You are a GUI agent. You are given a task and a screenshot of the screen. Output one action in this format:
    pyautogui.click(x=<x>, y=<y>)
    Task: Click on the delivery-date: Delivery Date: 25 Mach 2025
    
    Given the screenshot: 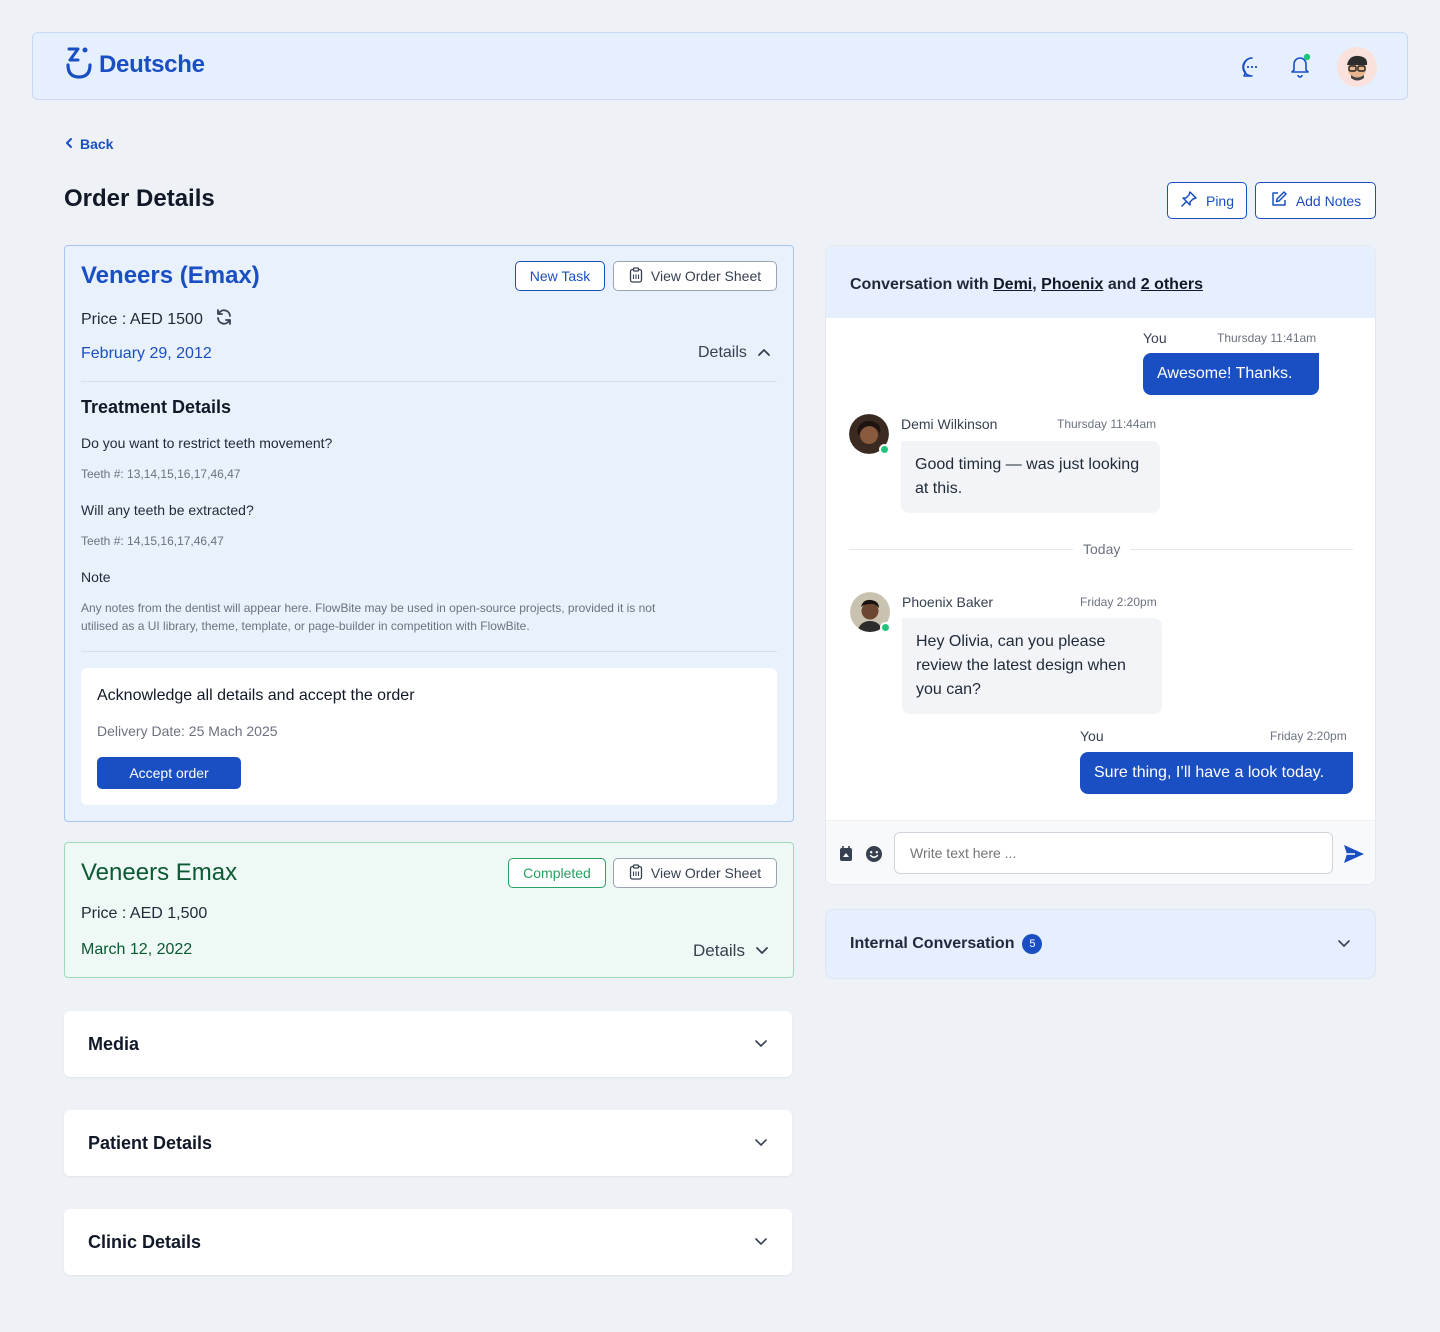 What is the action you would take?
    pyautogui.click(x=187, y=731)
    